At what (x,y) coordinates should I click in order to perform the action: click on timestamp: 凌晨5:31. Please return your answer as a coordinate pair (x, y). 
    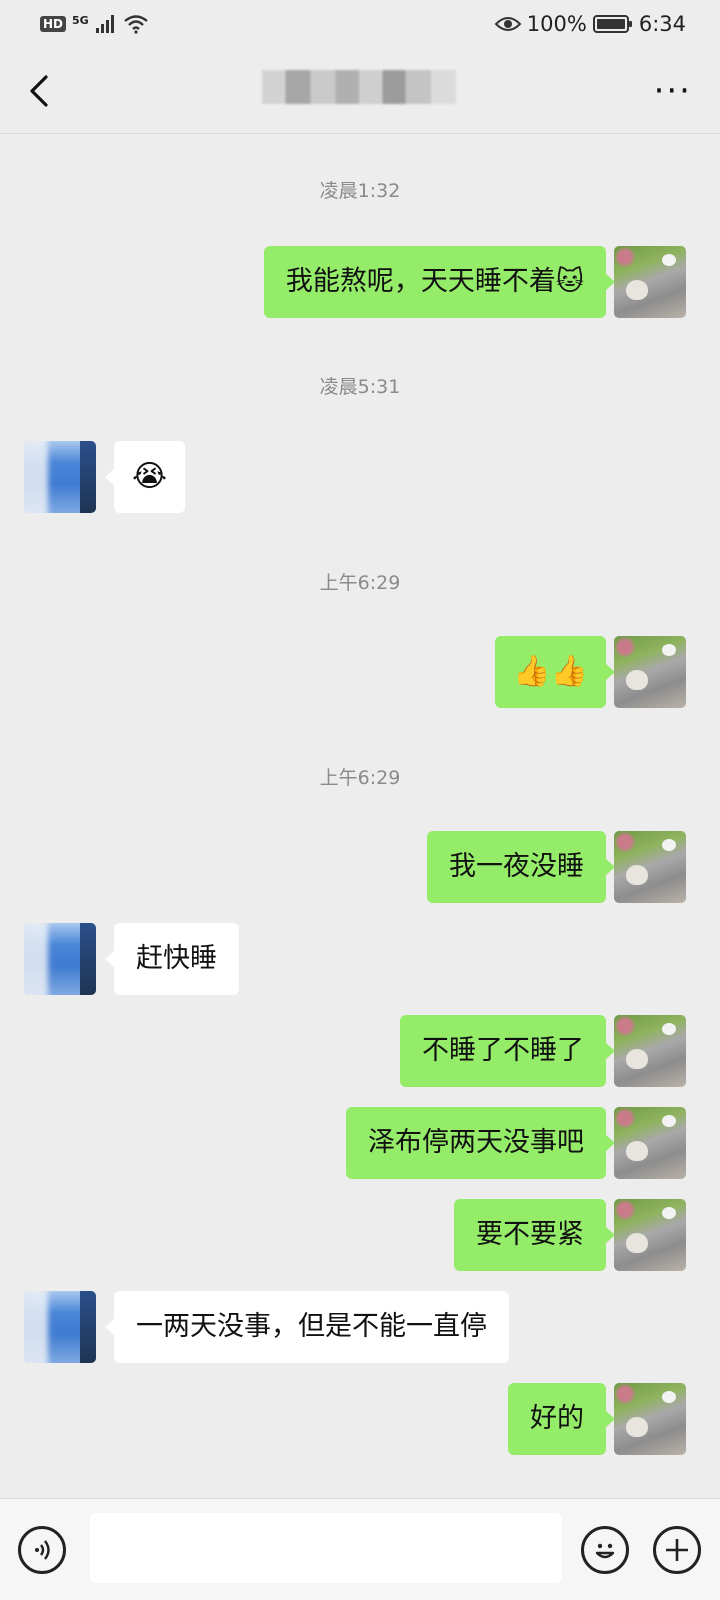
    Looking at the image, I should click on (360, 387).